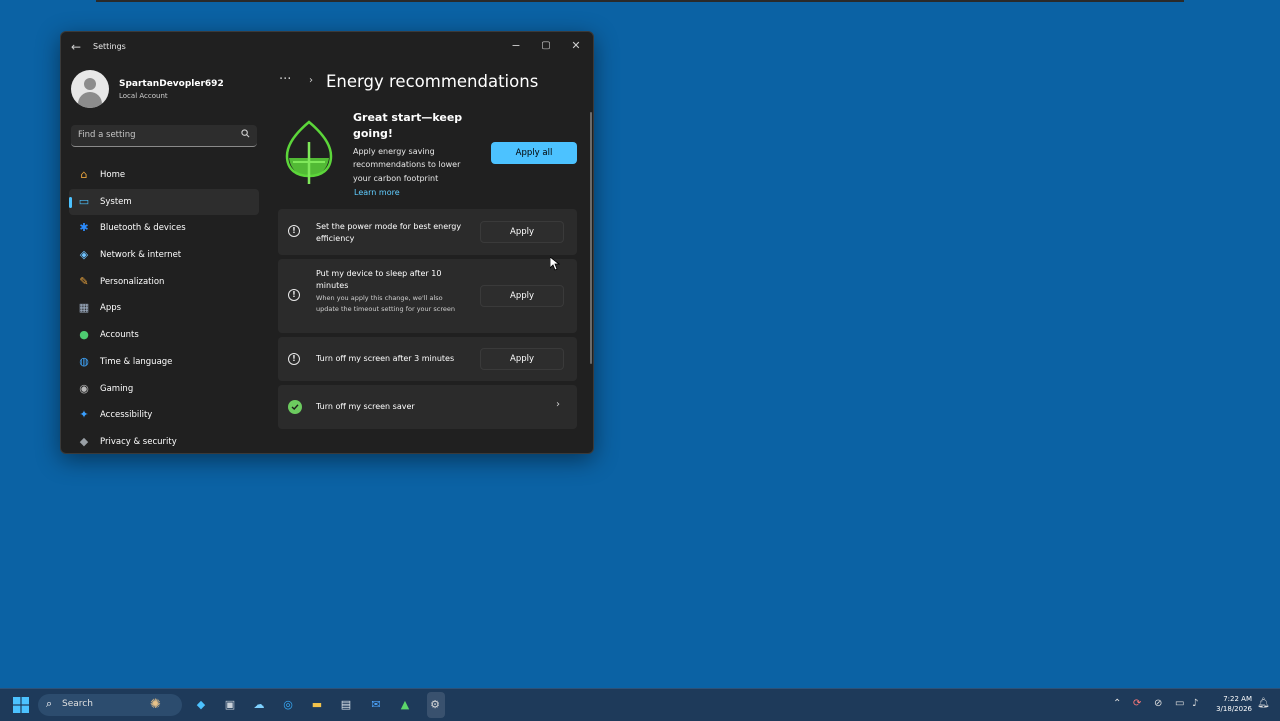 Image resolution: width=1280 pixels, height=721 pixels. What do you see at coordinates (49, 703) in the screenshot?
I see `taskbar-search-icon: ⌕` at bounding box center [49, 703].